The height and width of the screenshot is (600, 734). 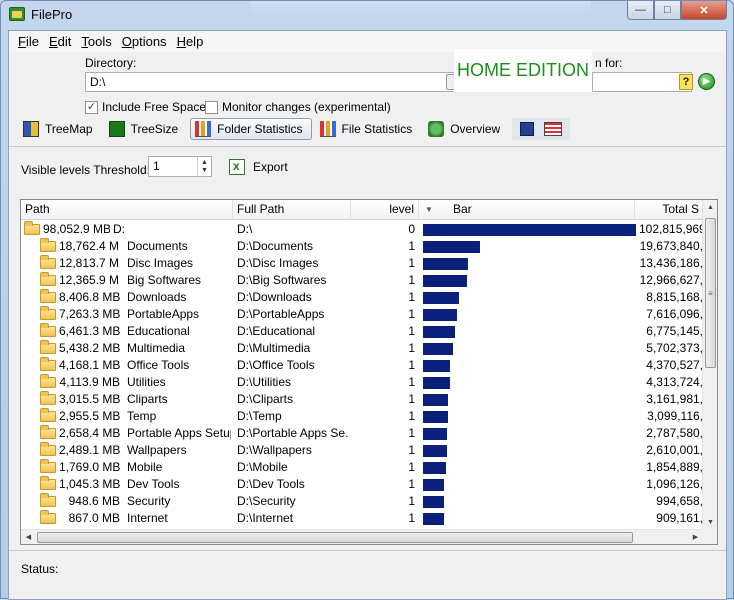 I want to click on row-size: 12,365.9 MB, so click(x=89, y=280).